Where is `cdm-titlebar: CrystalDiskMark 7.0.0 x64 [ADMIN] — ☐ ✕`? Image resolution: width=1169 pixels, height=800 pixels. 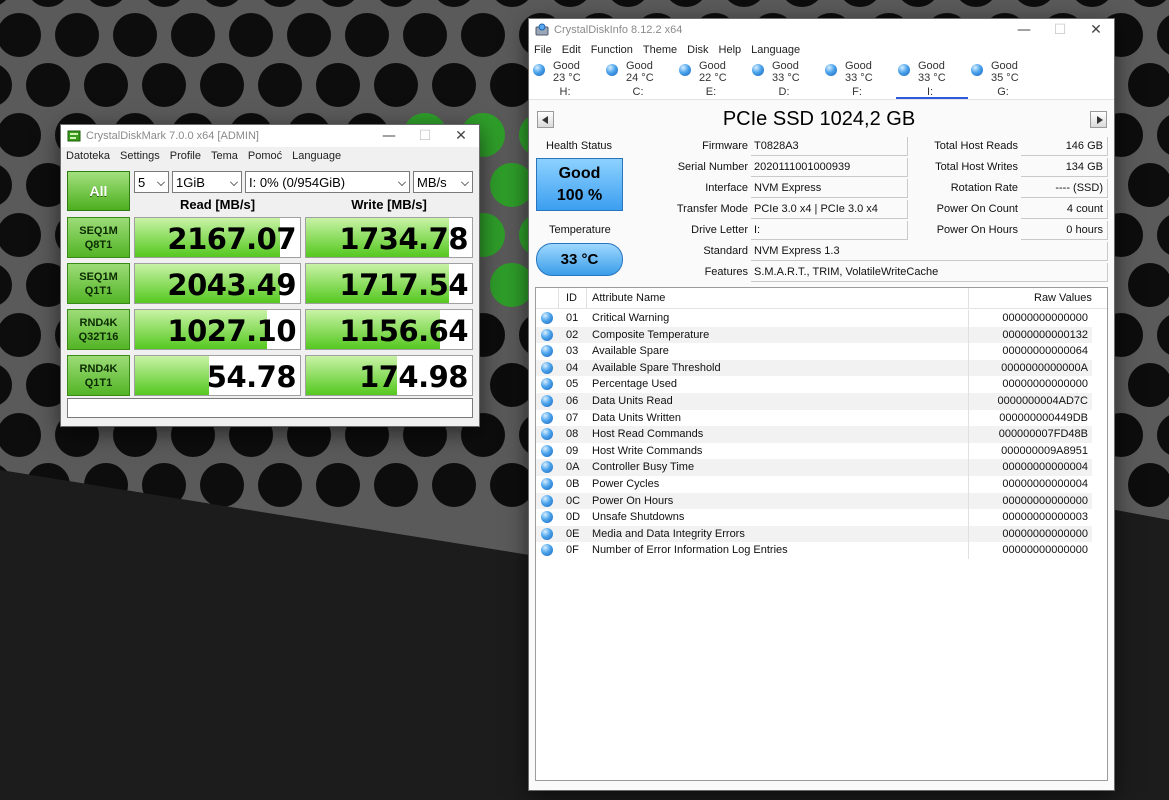
cdm-titlebar: CrystalDiskMark 7.0.0 x64 [ADMIN] — ☐ ✕ is located at coordinates (270, 136).